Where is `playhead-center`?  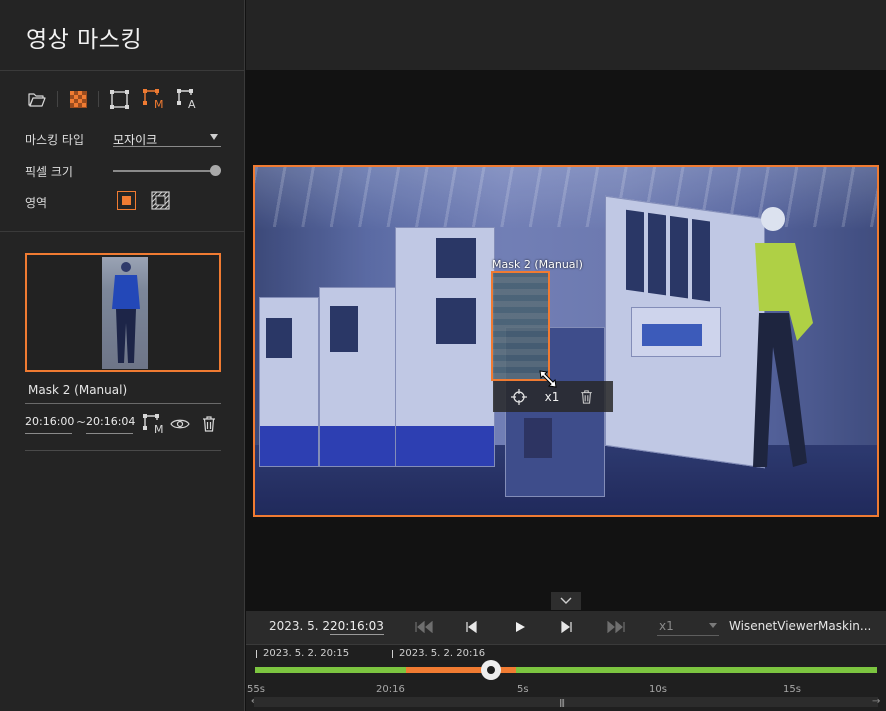 playhead-center is located at coordinates (491, 670).